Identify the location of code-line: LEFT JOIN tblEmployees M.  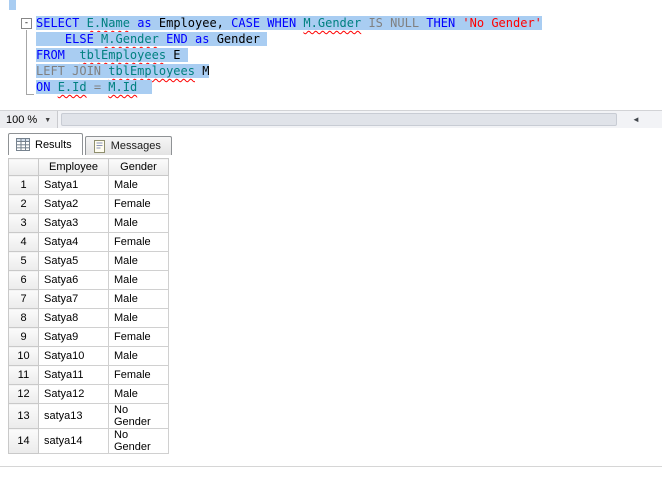
(123, 71).